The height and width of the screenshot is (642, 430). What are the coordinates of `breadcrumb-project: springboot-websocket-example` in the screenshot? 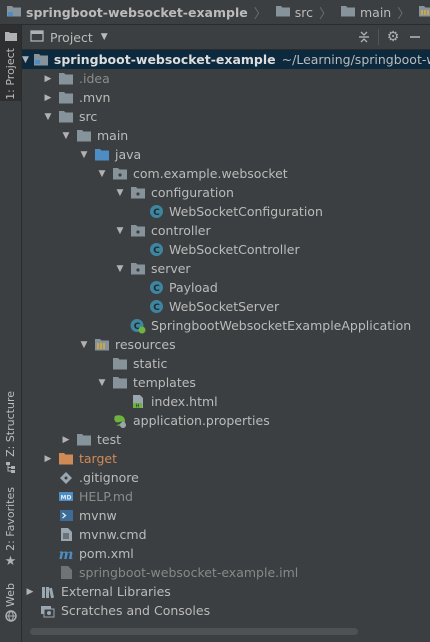 It's located at (124, 12).